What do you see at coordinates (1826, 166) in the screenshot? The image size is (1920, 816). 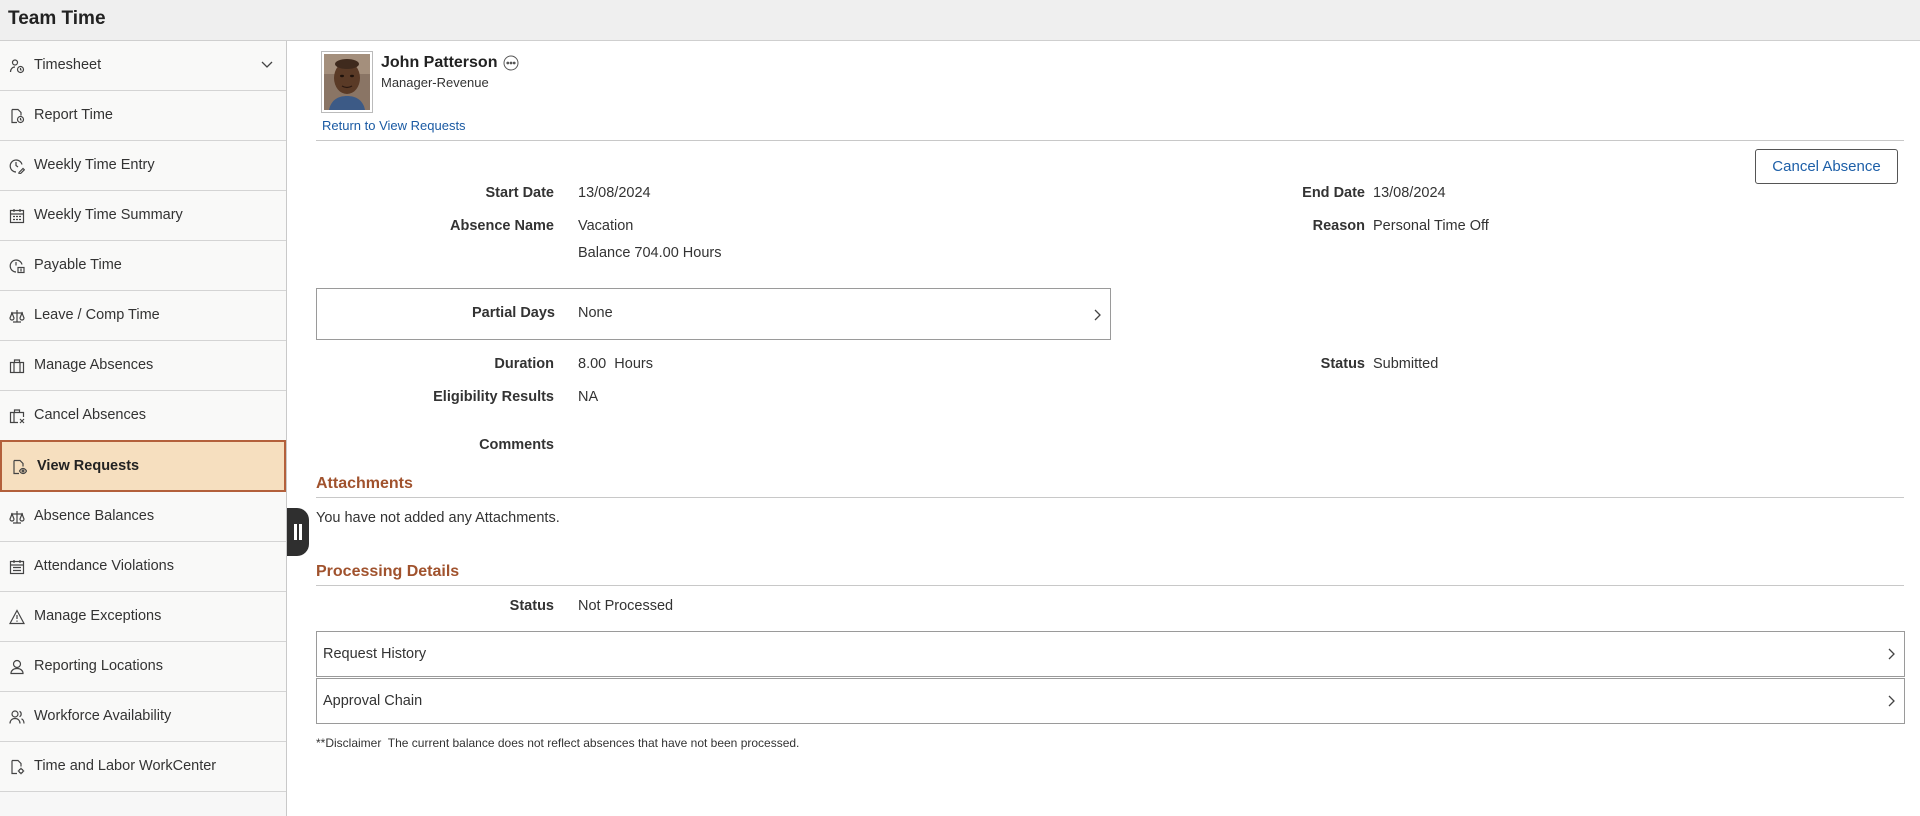 I see `cancel-absence-button: Cancel Absence` at bounding box center [1826, 166].